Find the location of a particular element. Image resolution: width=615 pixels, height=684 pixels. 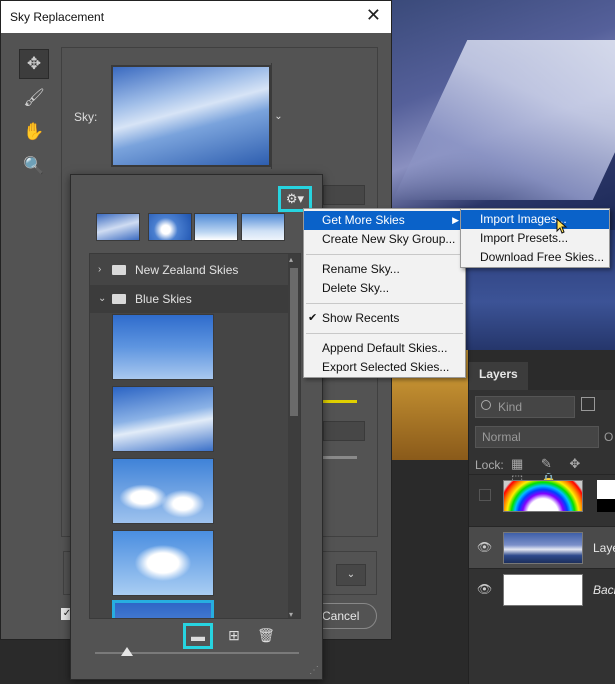

layer-row: 👁 Laye is located at coordinates (542, 547).